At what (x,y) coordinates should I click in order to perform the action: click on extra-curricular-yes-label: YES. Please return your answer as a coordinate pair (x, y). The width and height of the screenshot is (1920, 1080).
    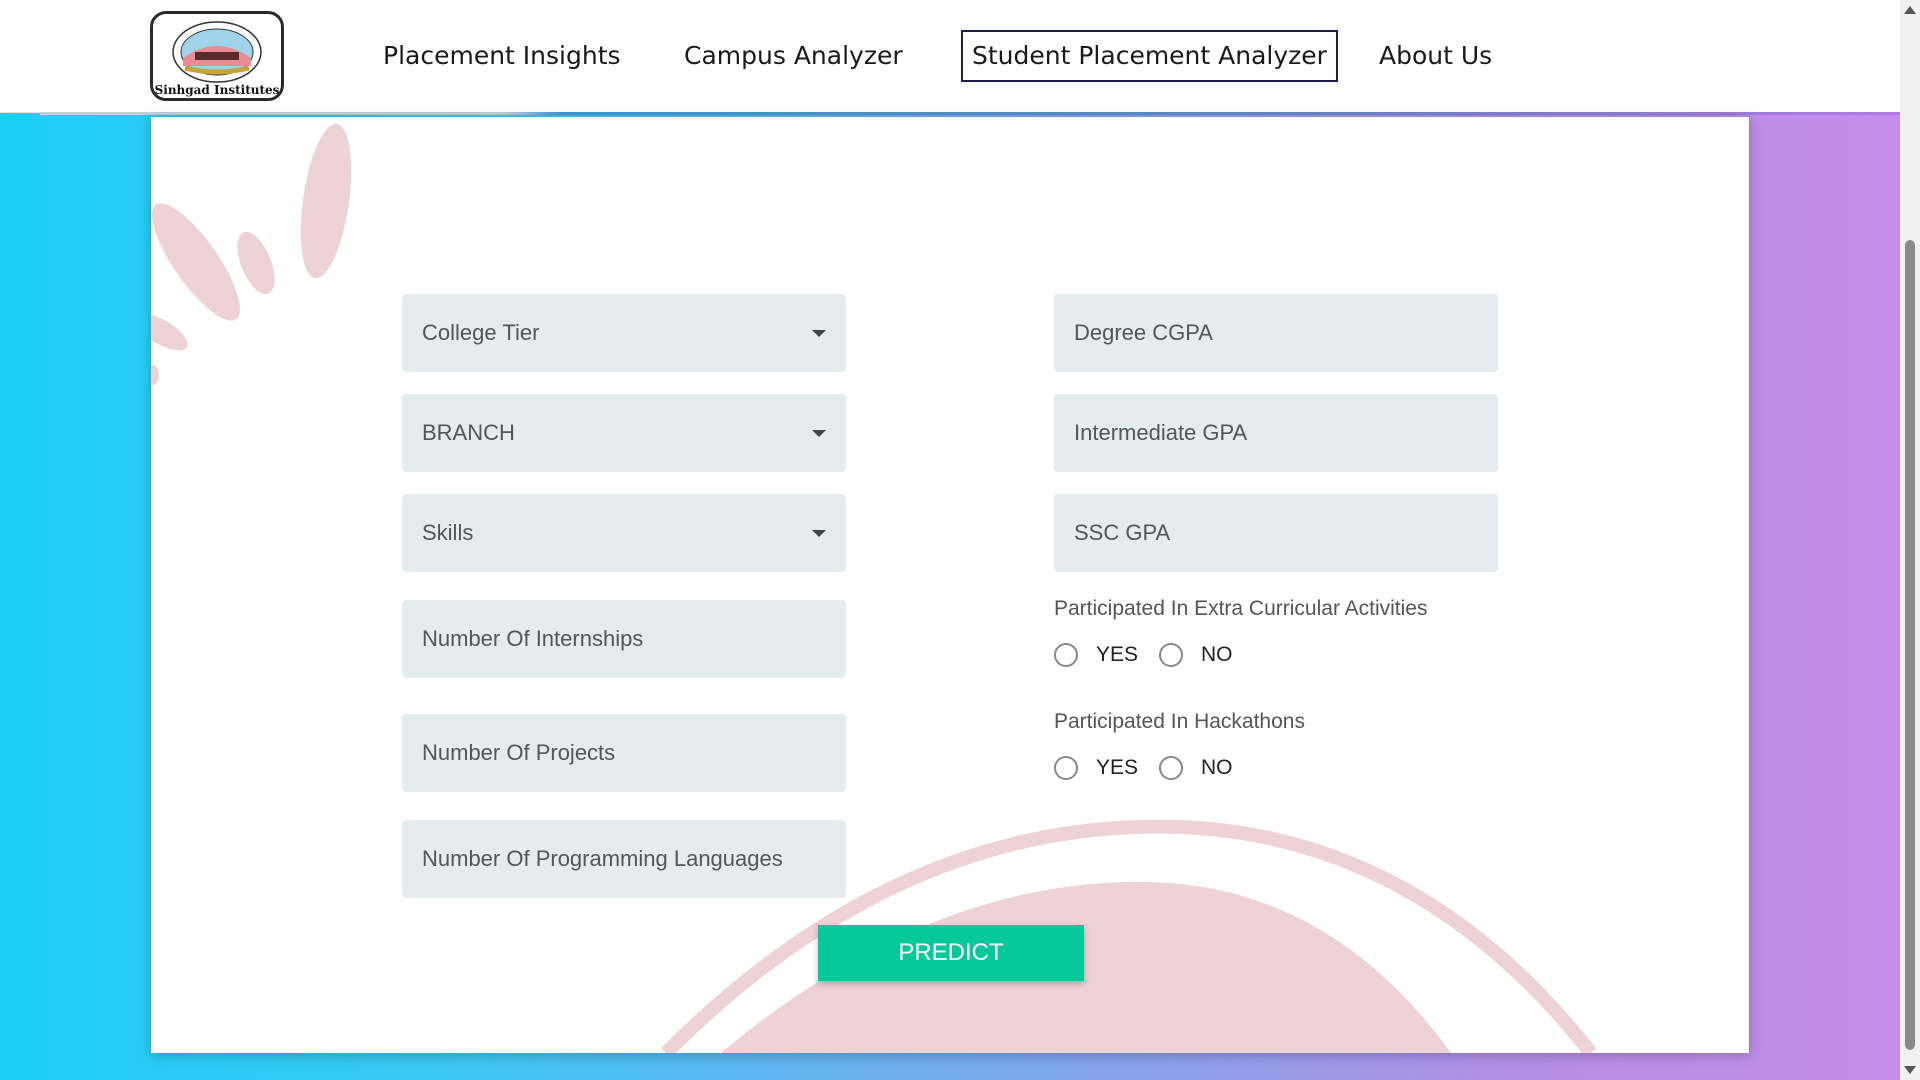
    Looking at the image, I should click on (1117, 655).